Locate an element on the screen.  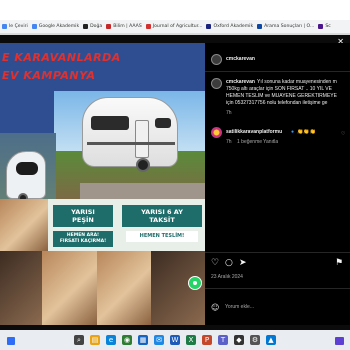
offer-deliver-now: HEMEN TESLİM! is located at coordinates (162, 236).